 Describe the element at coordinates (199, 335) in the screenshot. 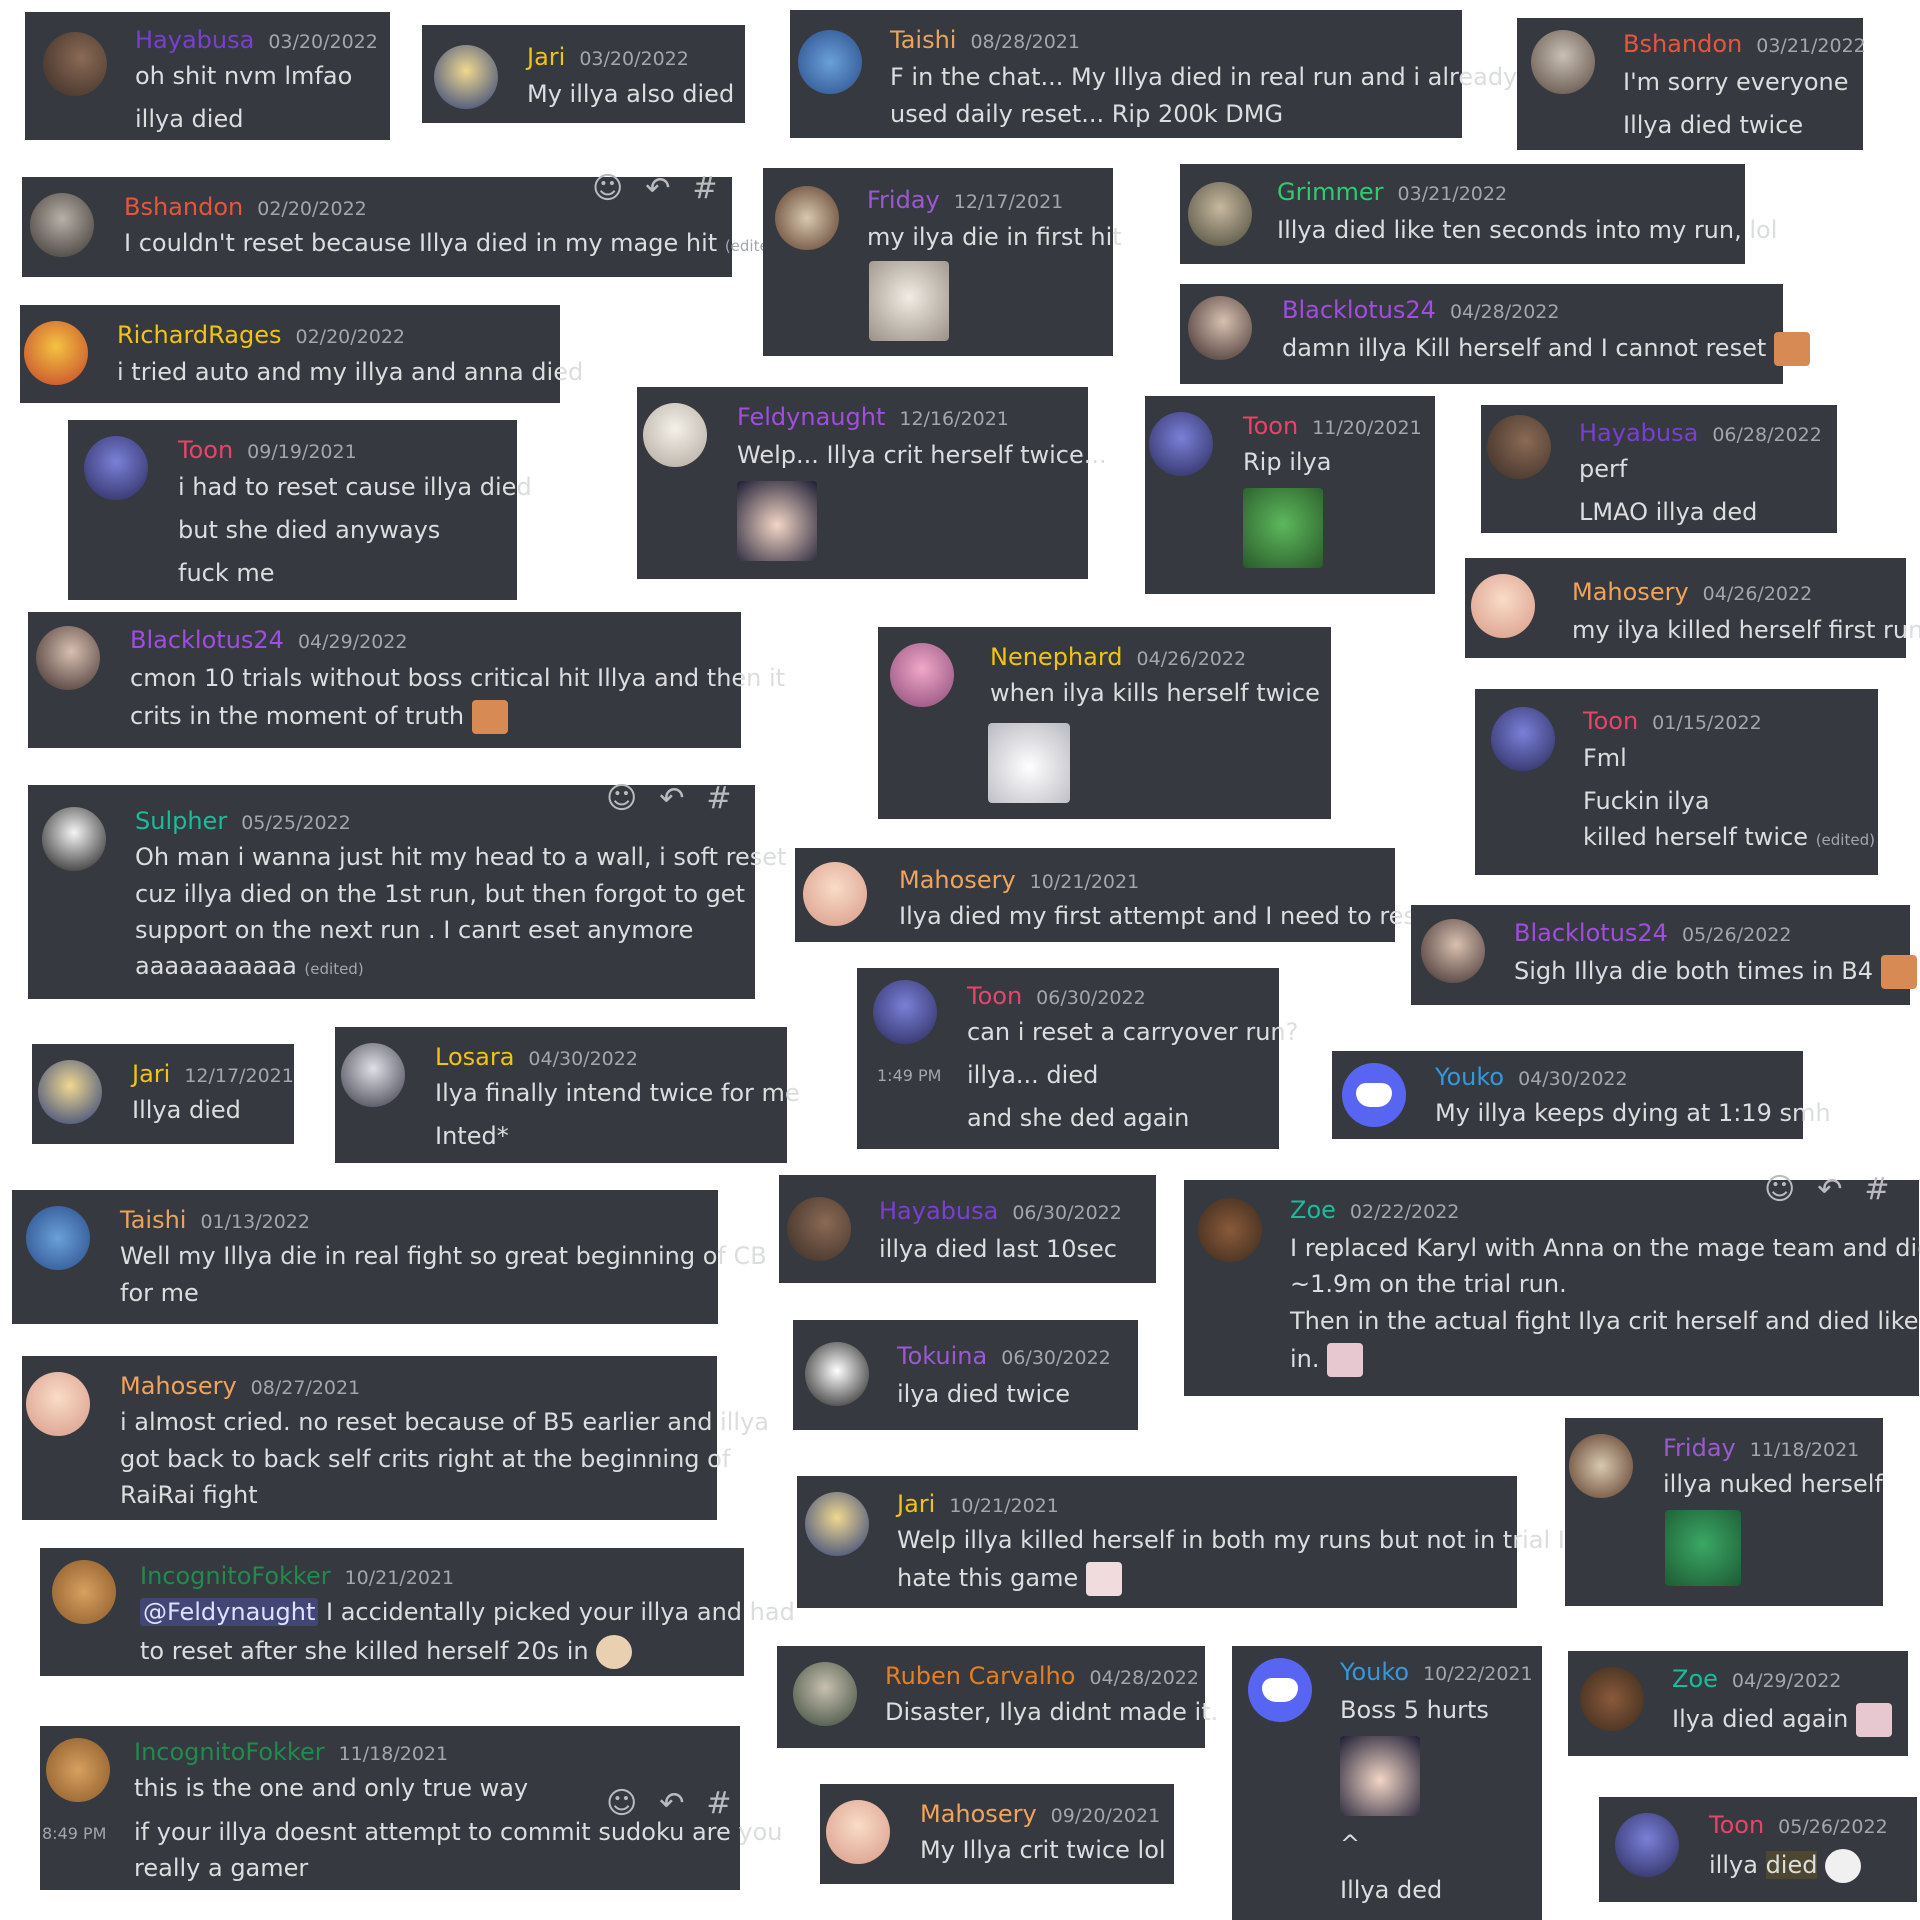

I see `username: RichardRages` at that location.